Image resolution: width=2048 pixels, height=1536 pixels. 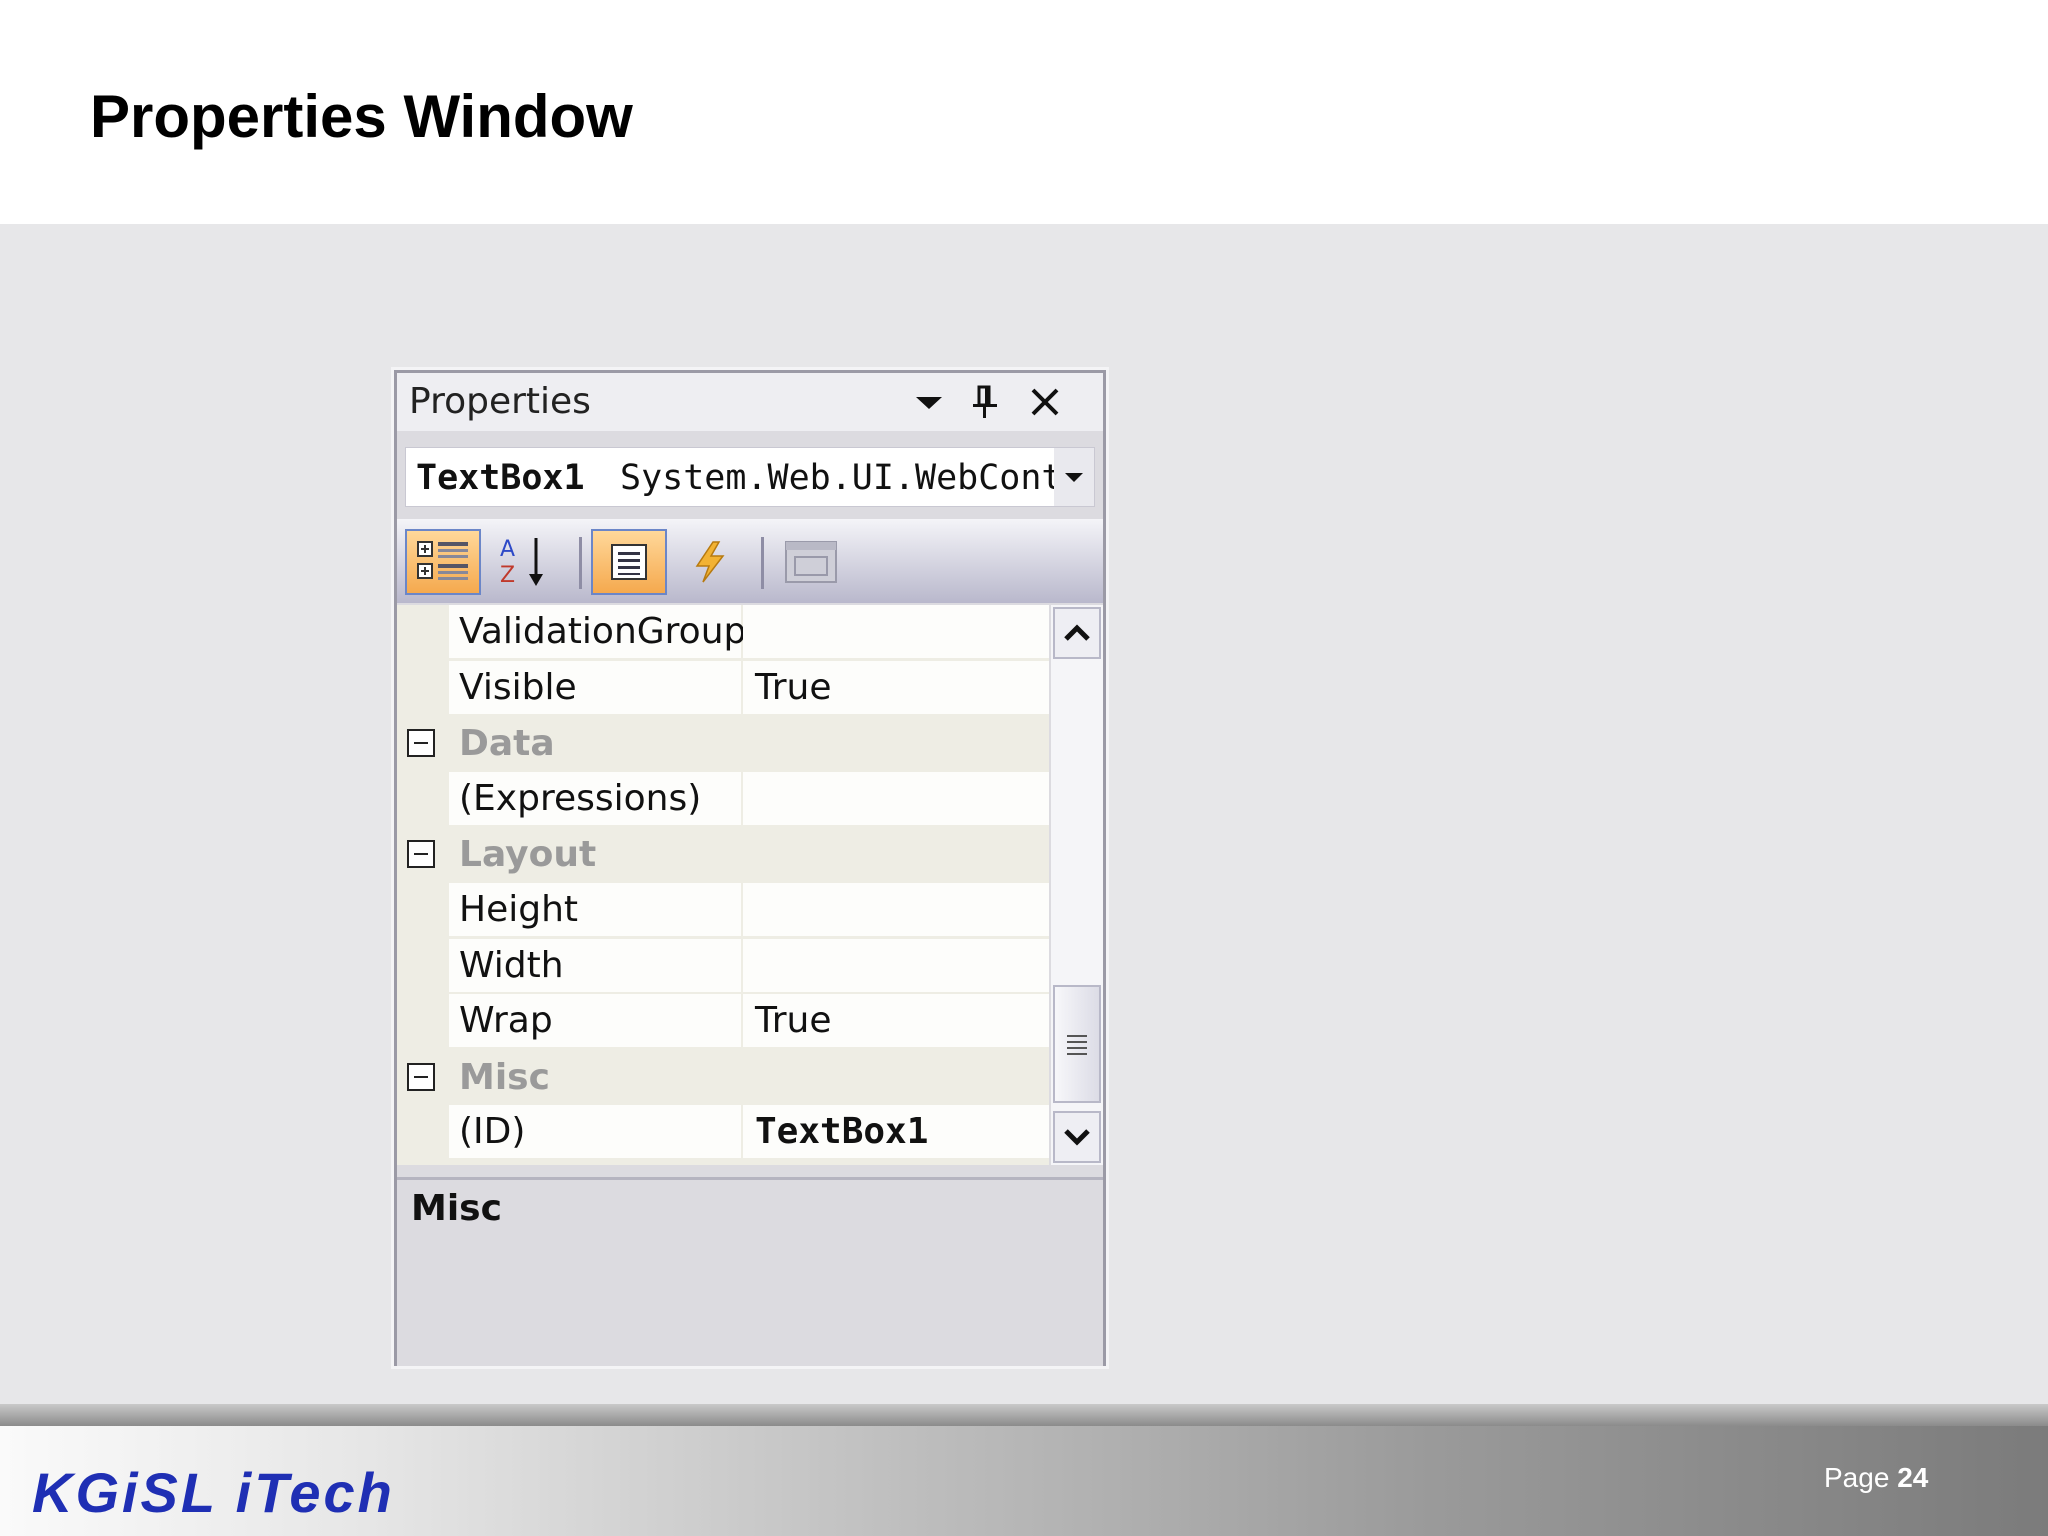 I want to click on category-data: Data, so click(x=723, y=744).